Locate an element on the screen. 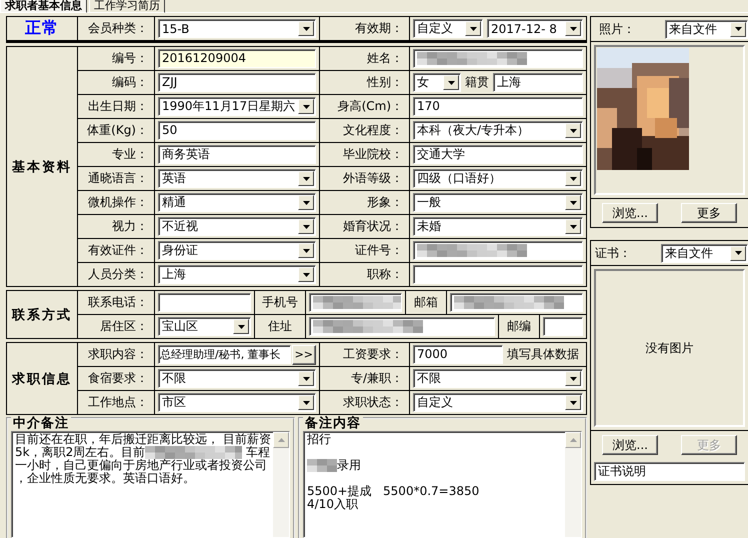 This screenshot has width=748, height=538. note-text: 目前还在在职，年后搬迁距离比较远， 目前薪资 is located at coordinates (143, 439).